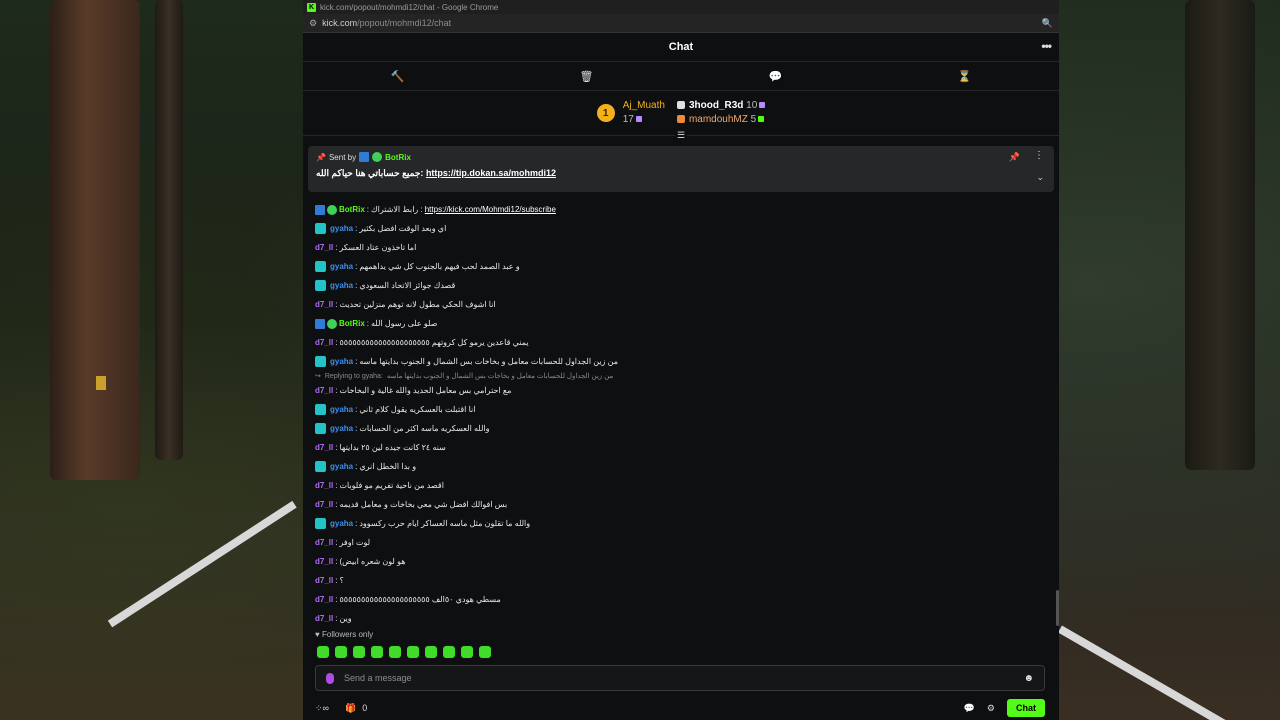  What do you see at coordinates (491, 173) in the screenshot?
I see `pinned-link: https://tip.dokan.sa/mohmdi12` at bounding box center [491, 173].